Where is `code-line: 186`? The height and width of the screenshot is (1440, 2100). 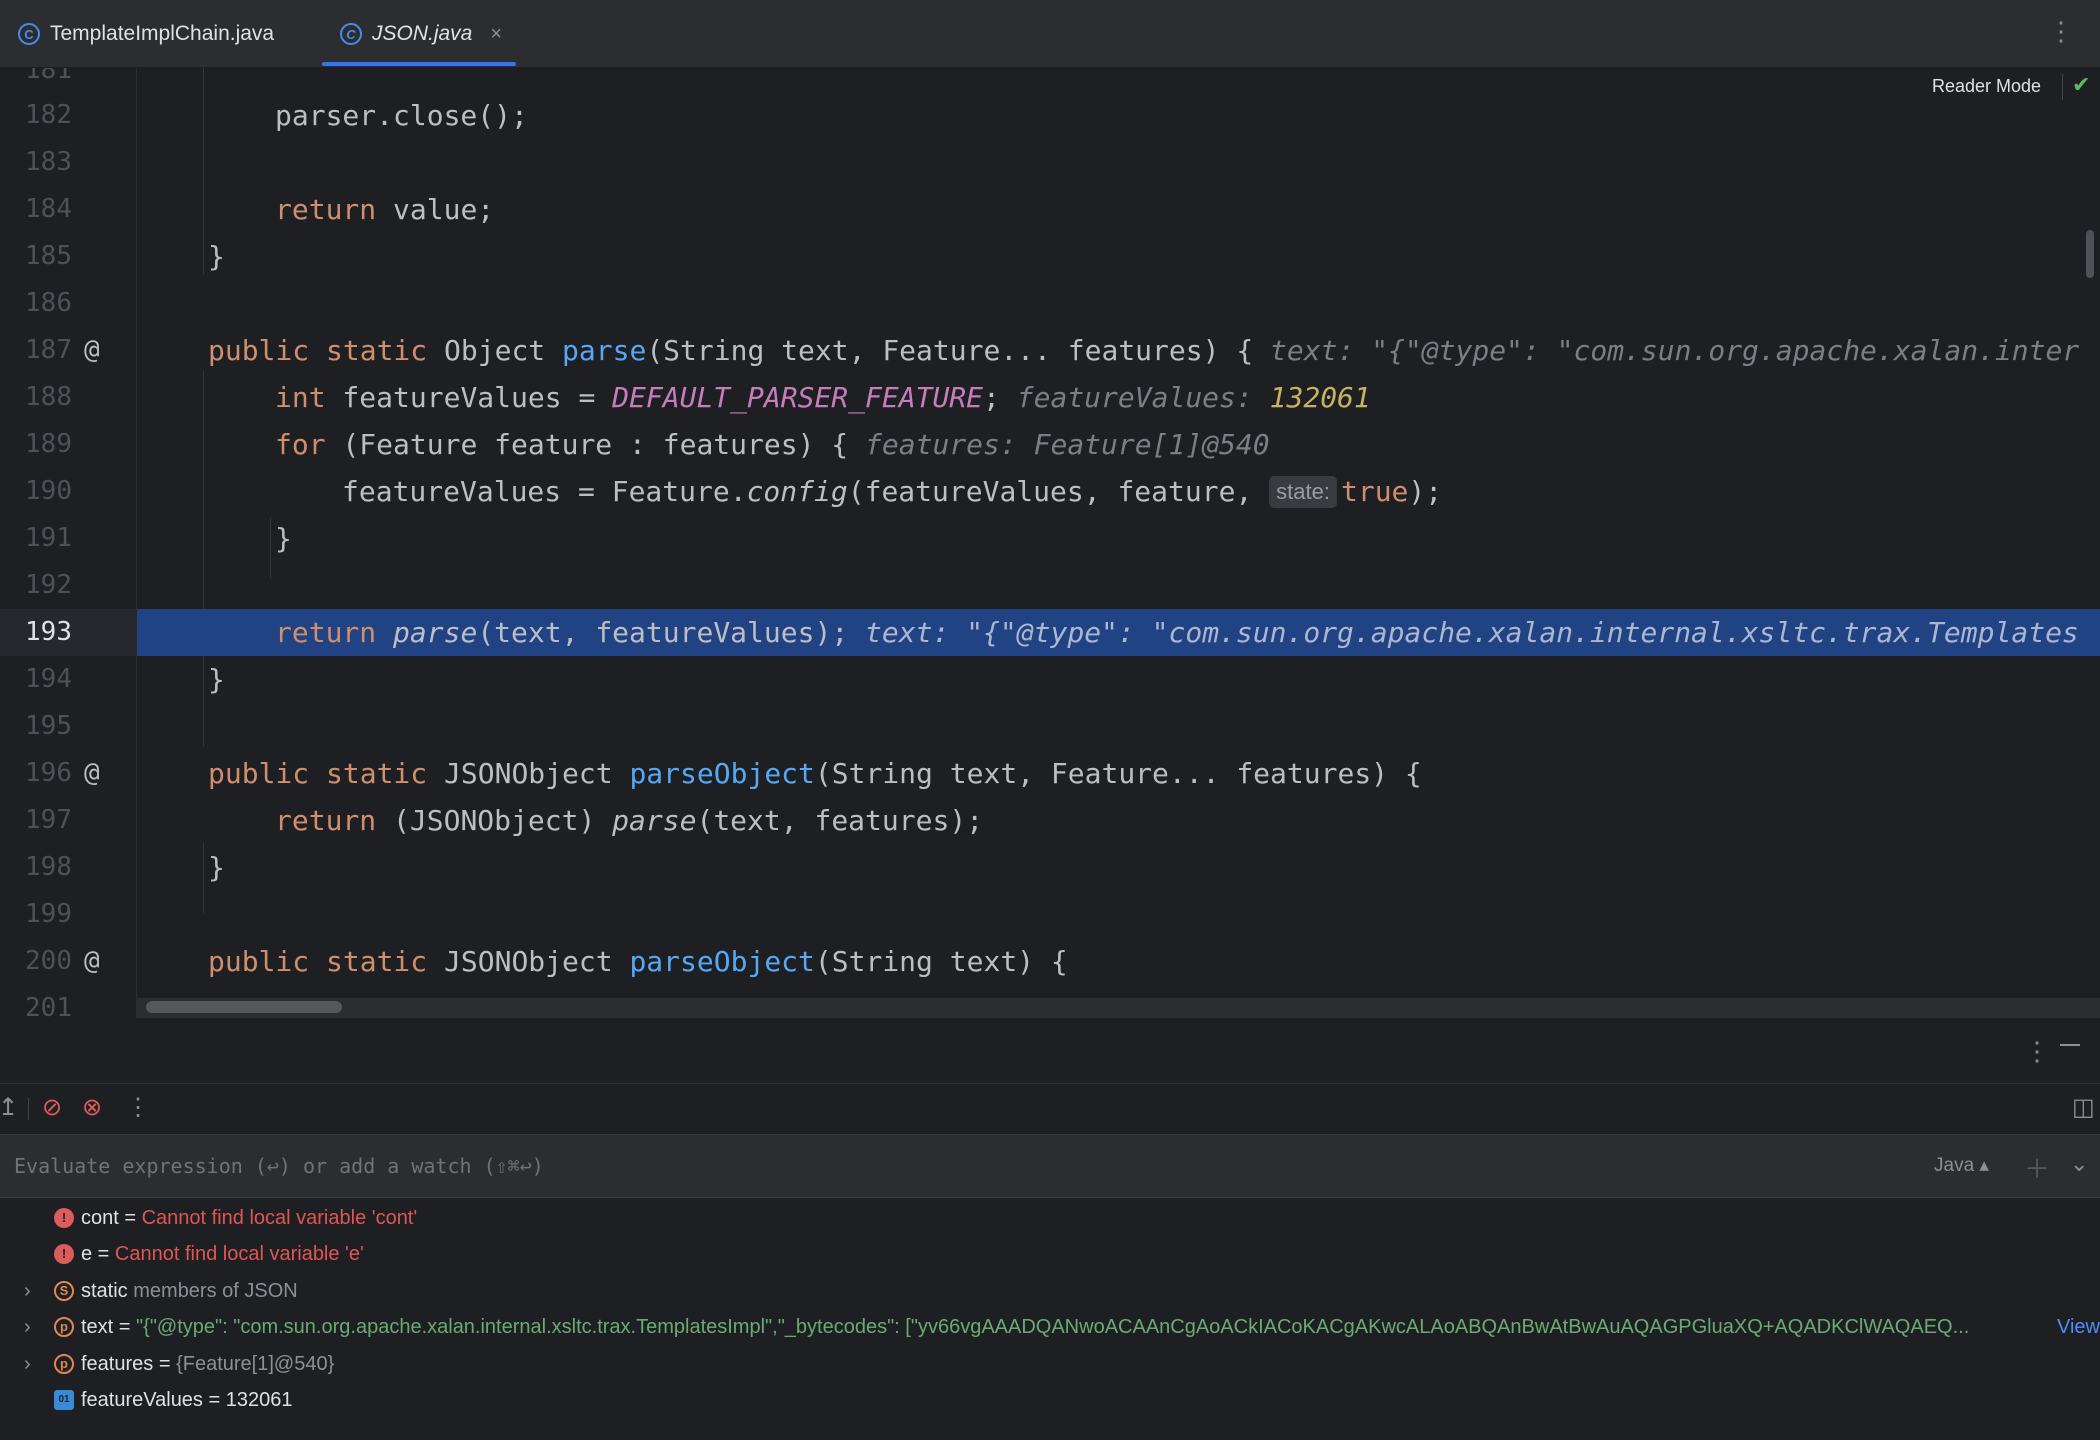 code-line: 186 is located at coordinates (1050, 303).